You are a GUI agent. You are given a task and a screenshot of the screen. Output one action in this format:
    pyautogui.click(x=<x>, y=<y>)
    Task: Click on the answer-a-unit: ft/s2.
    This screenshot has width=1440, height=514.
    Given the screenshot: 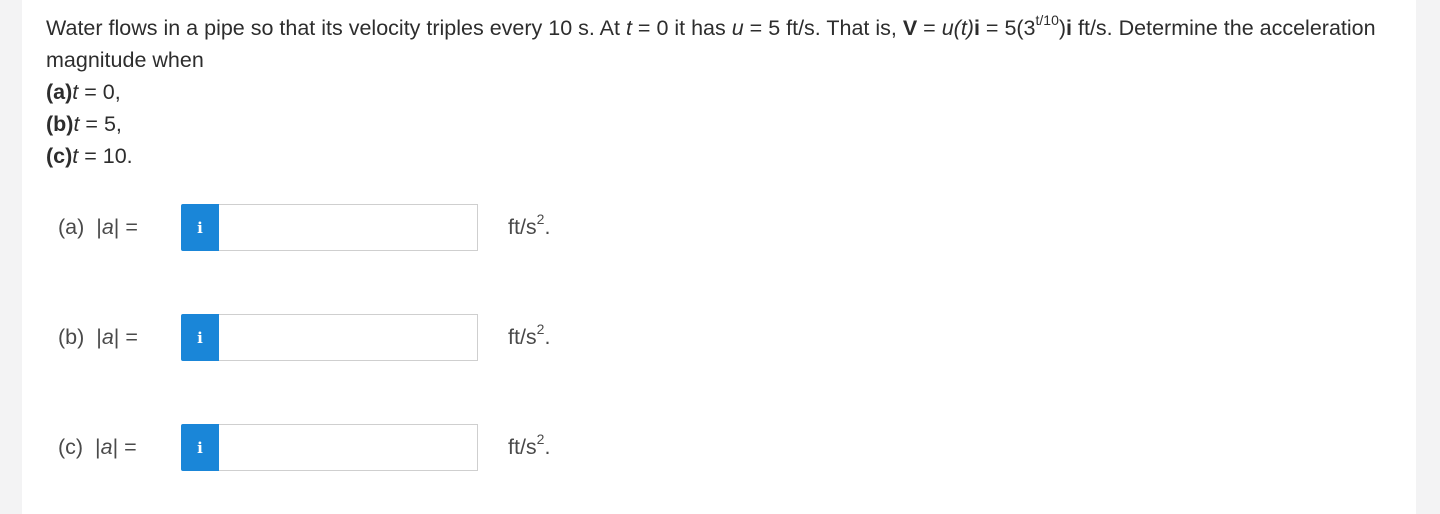 What is the action you would take?
    pyautogui.click(x=529, y=226)
    